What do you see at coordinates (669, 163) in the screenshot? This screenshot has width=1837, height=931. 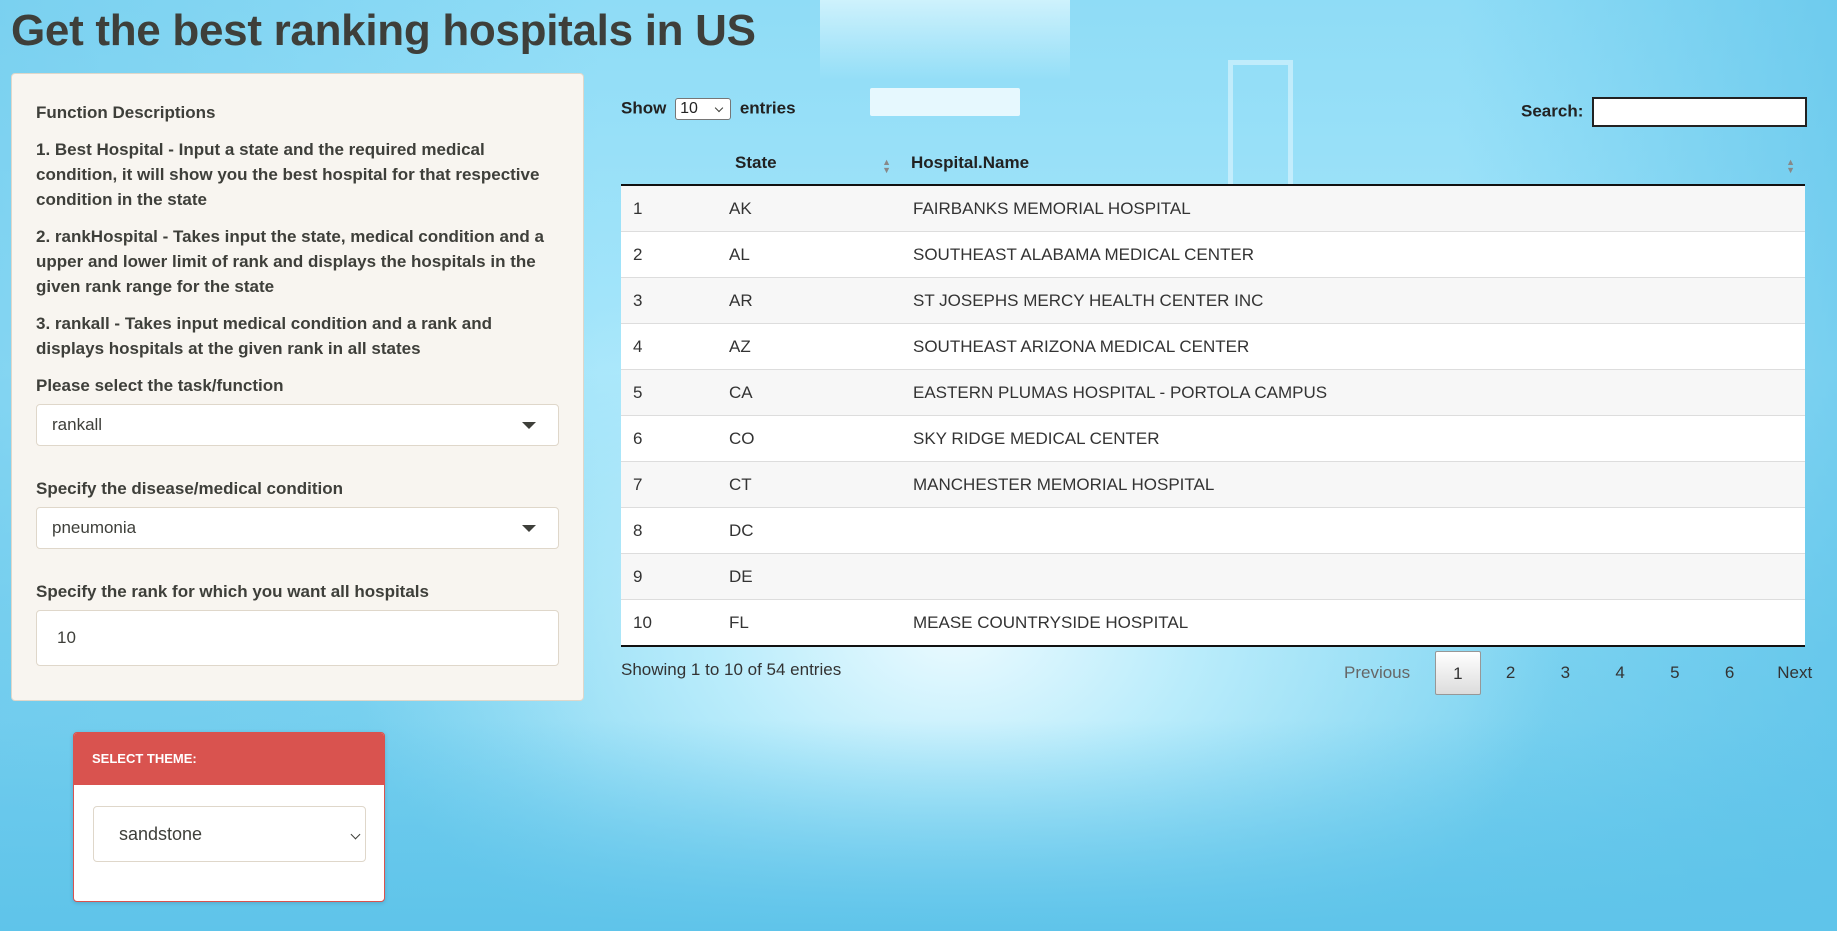 I see `column-header-index` at bounding box center [669, 163].